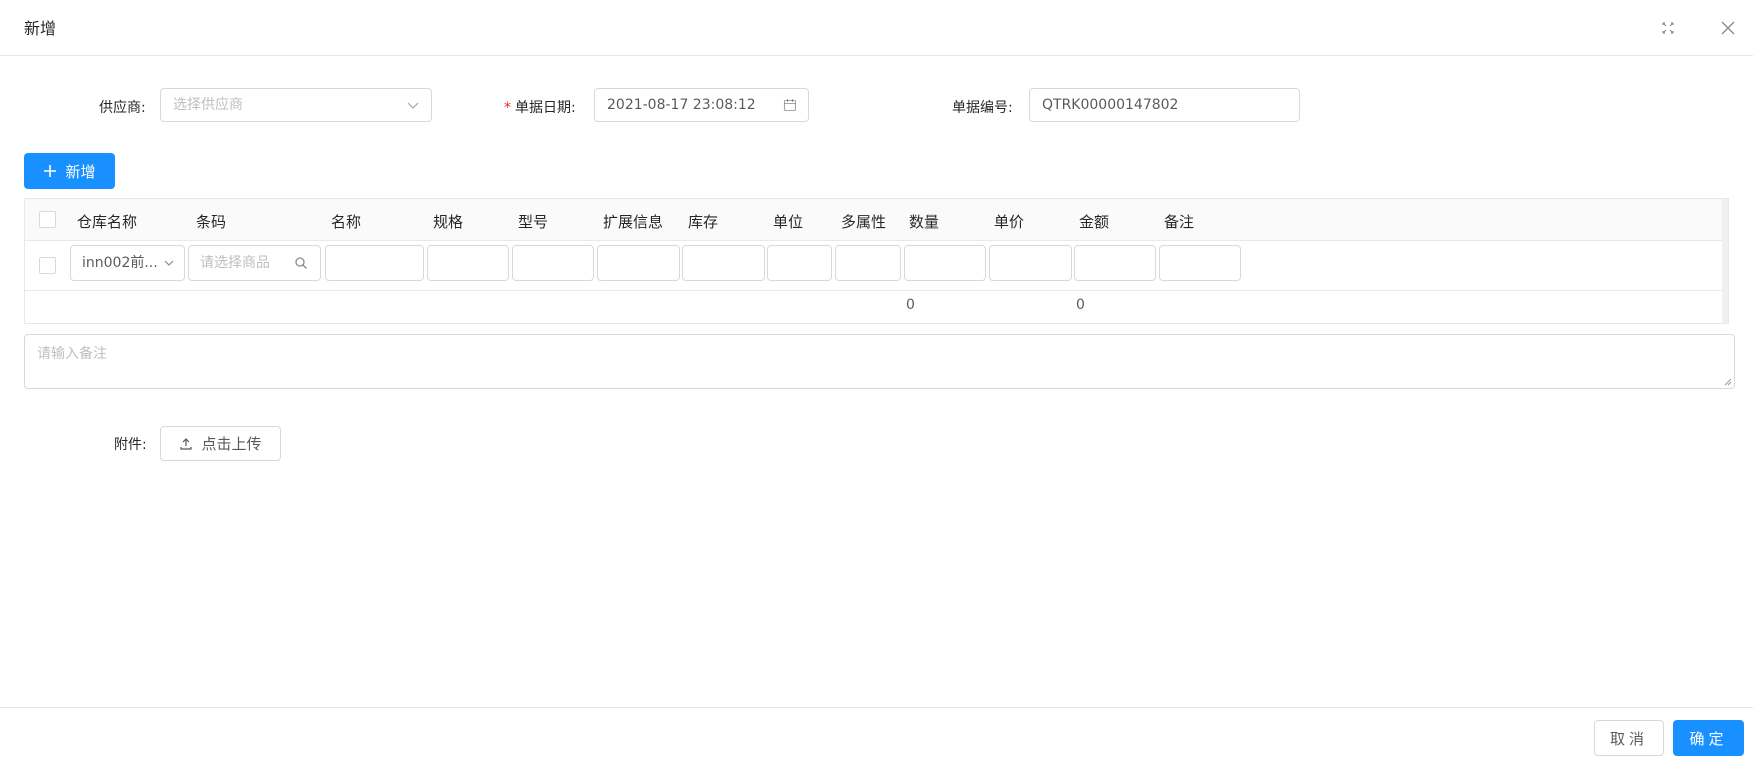 The height and width of the screenshot is (762, 1753). Describe the element at coordinates (540, 108) in the screenshot. I see `date-label: * 单据日期:` at that location.